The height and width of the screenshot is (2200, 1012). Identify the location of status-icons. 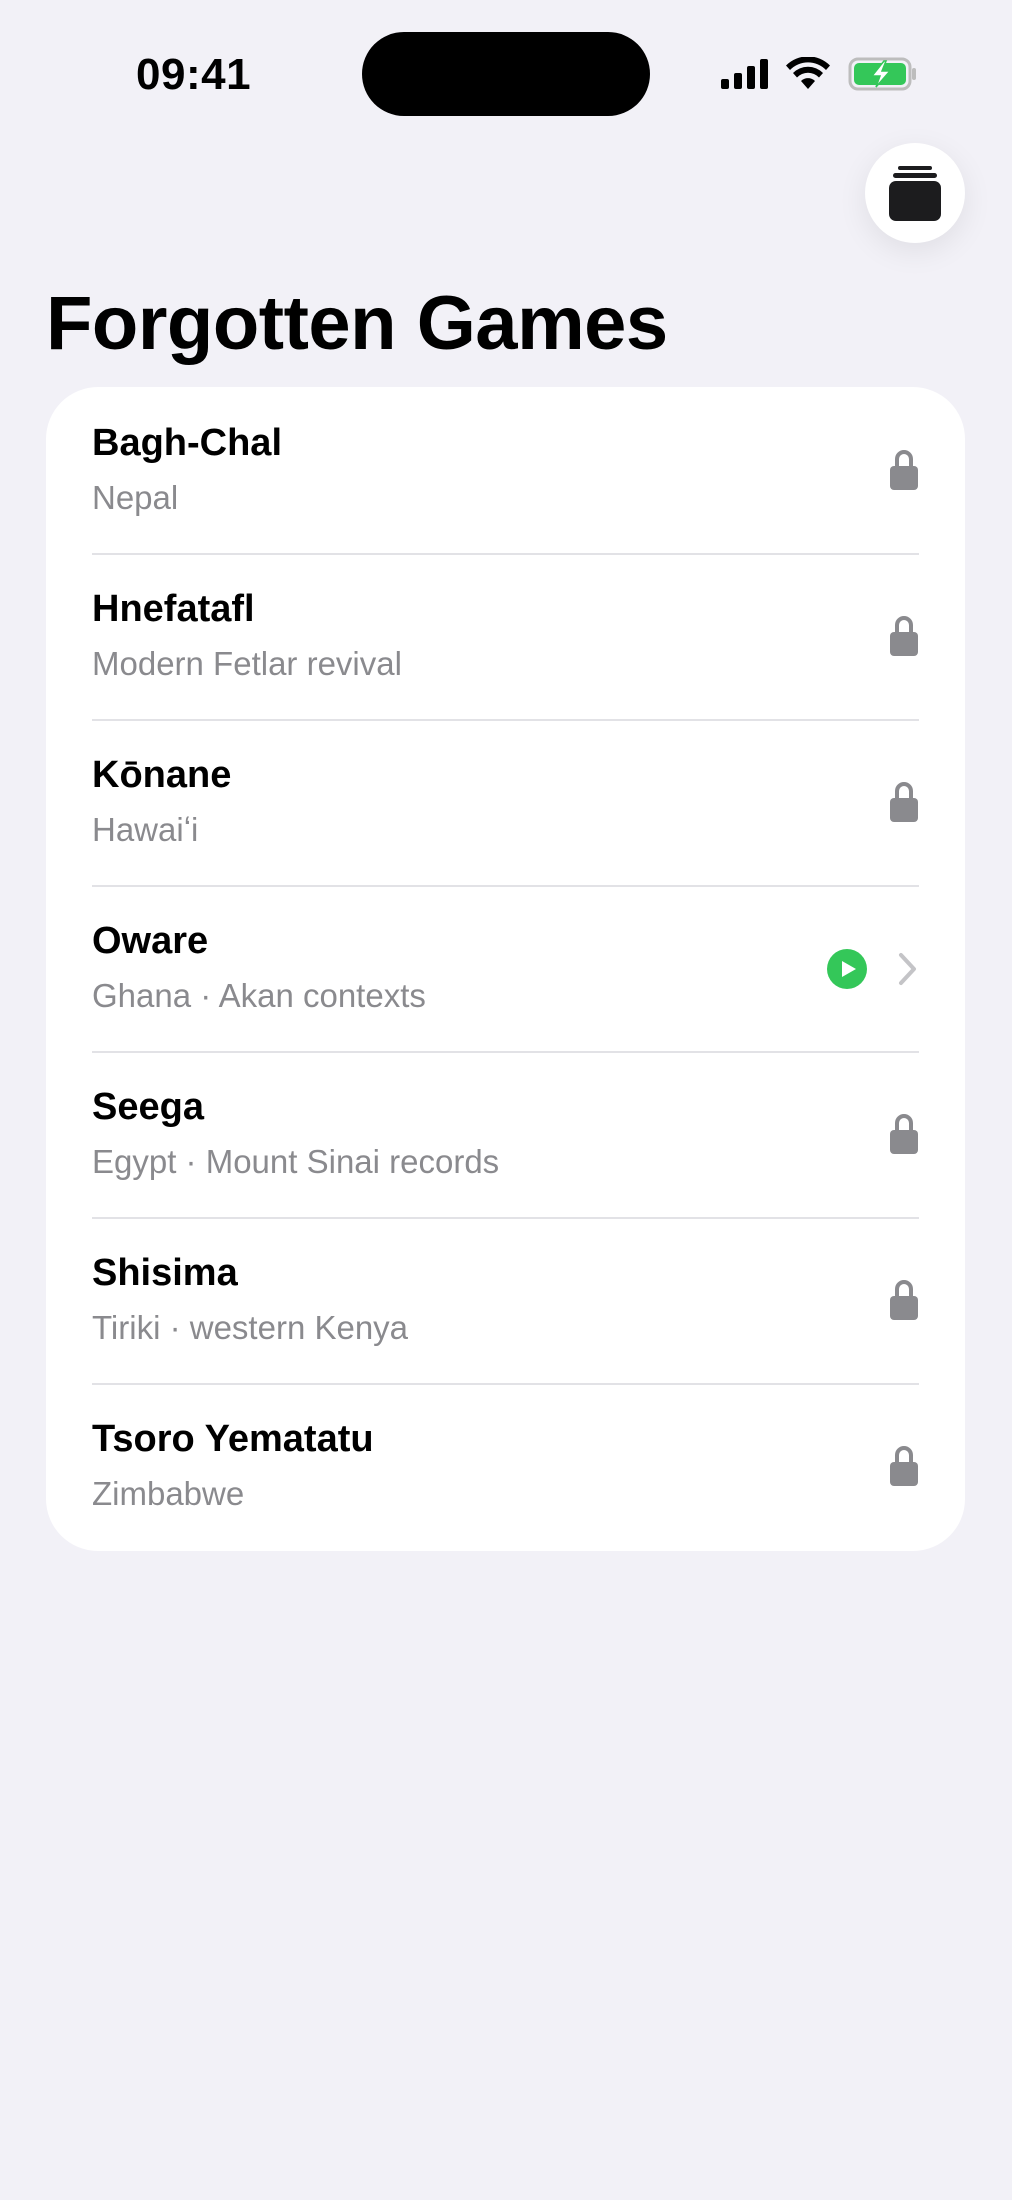
(819, 74).